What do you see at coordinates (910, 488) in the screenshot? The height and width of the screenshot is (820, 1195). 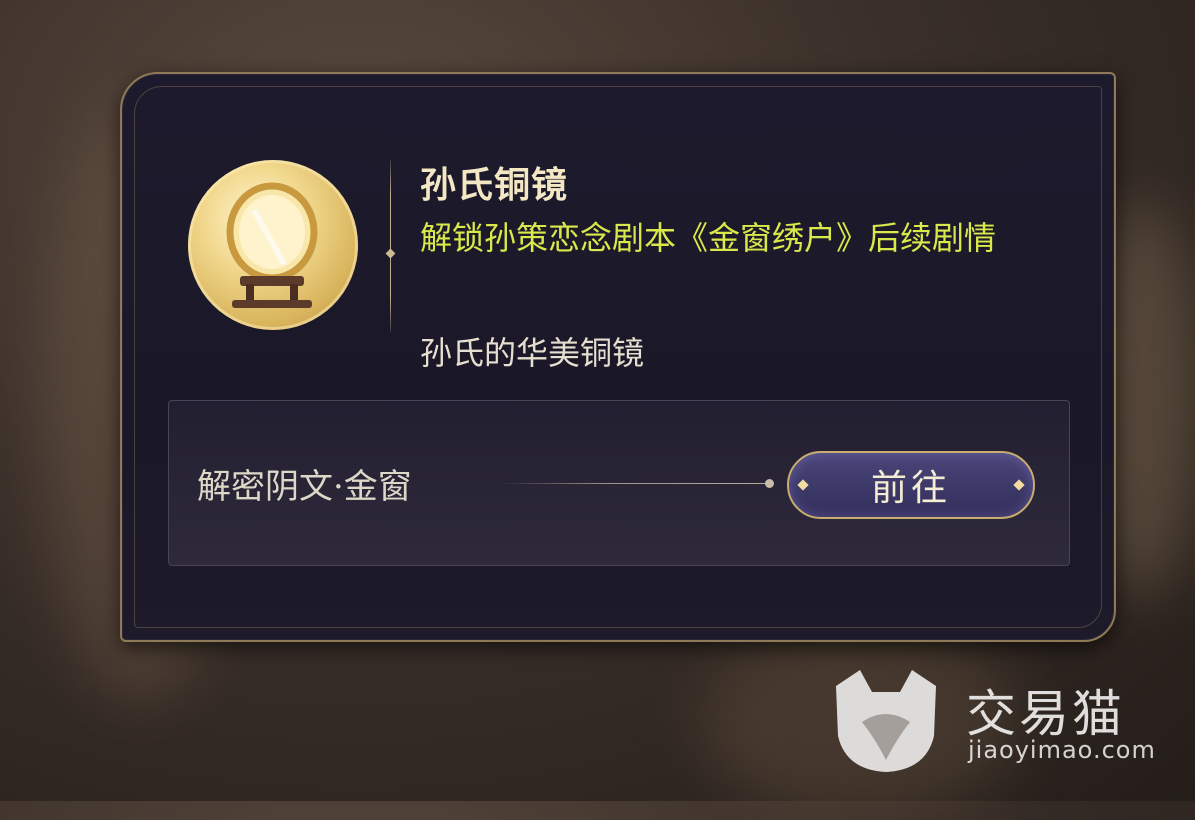 I see `go-button-label: 前往` at bounding box center [910, 488].